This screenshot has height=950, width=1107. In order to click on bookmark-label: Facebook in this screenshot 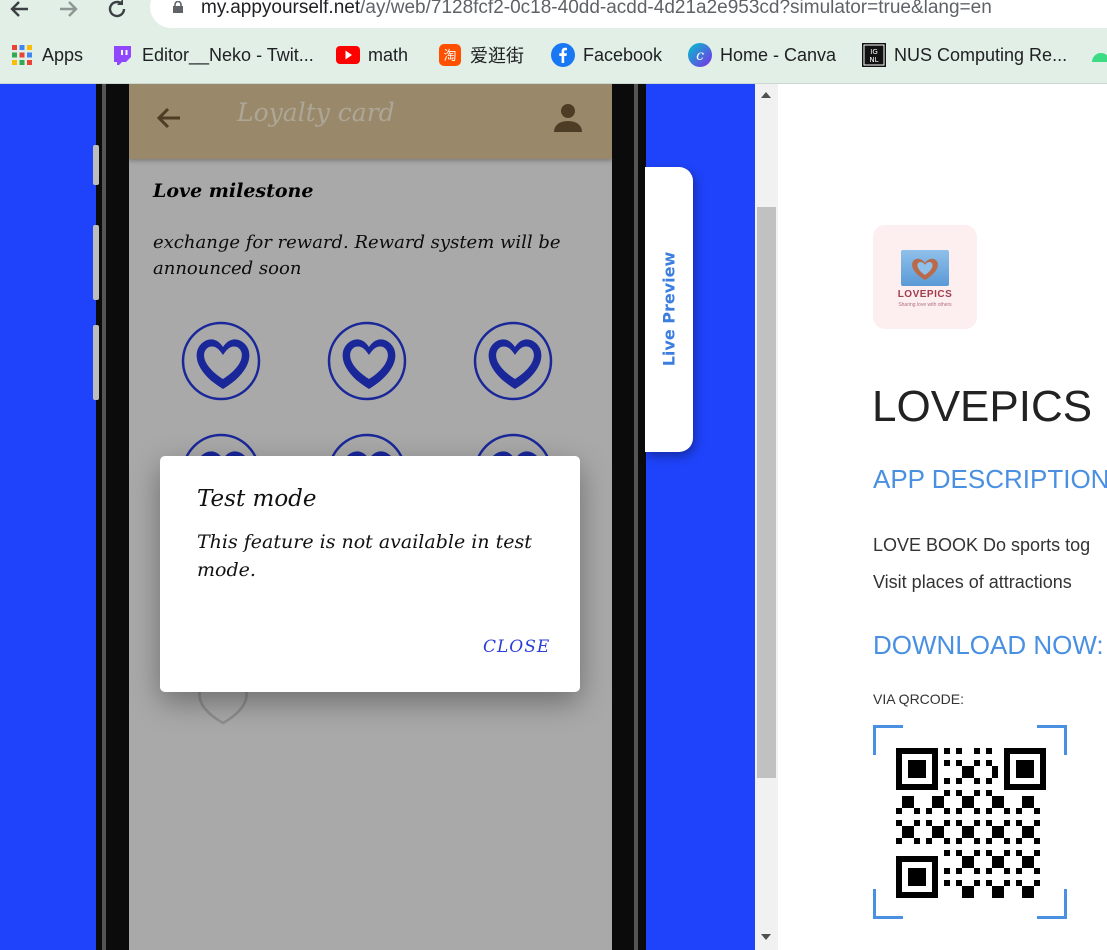, I will do `click(623, 54)`.